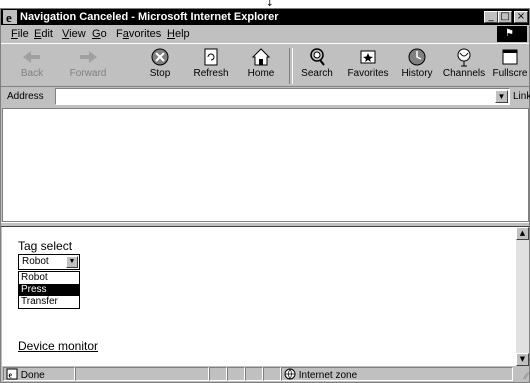 This screenshot has width=530, height=383. Describe the element at coordinates (417, 73) in the screenshot. I see `history-label: History` at that location.